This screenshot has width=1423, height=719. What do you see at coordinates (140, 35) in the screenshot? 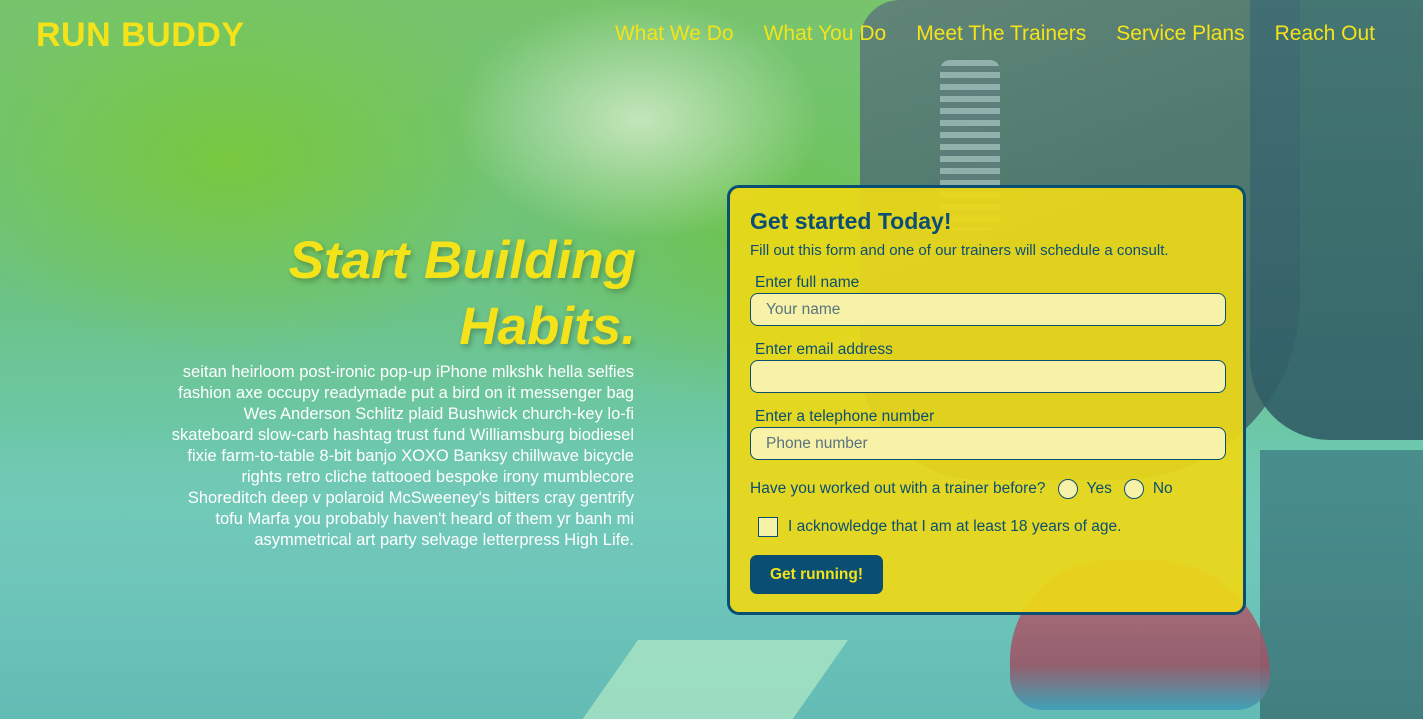
I see `brand-logo: RUN BUDDY` at bounding box center [140, 35].